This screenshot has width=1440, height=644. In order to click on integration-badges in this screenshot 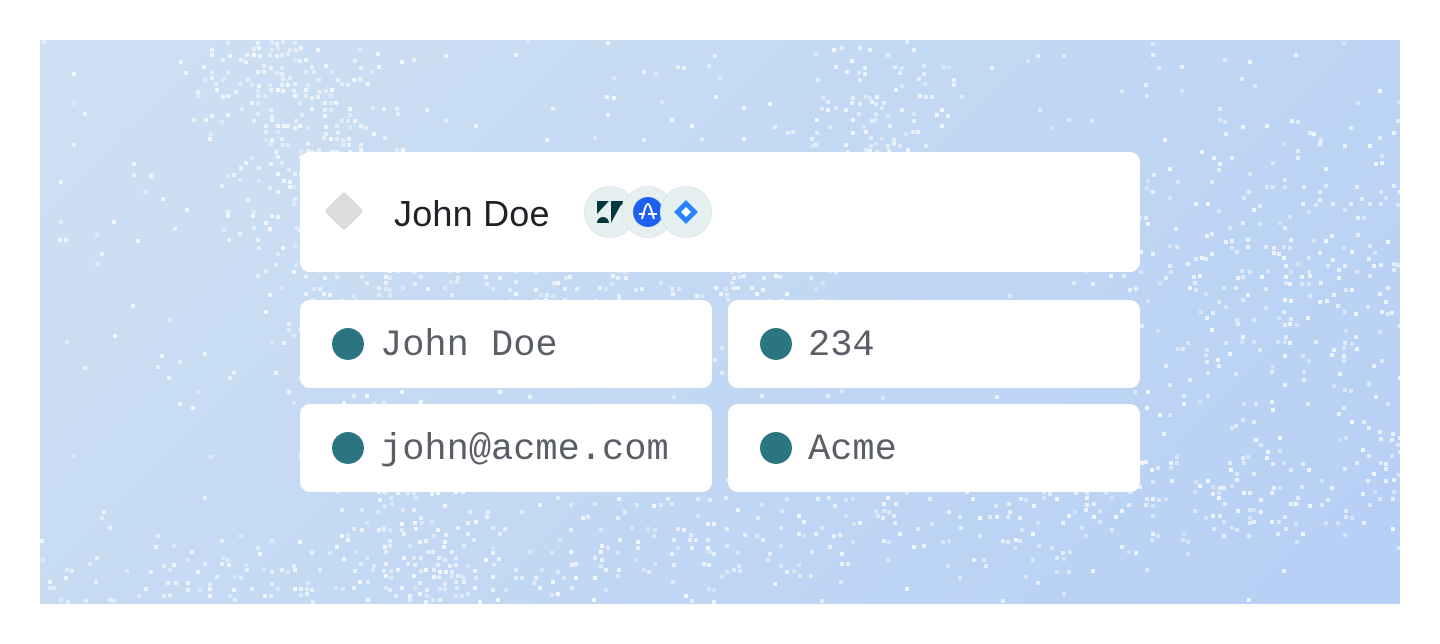, I will do `click(648, 213)`.